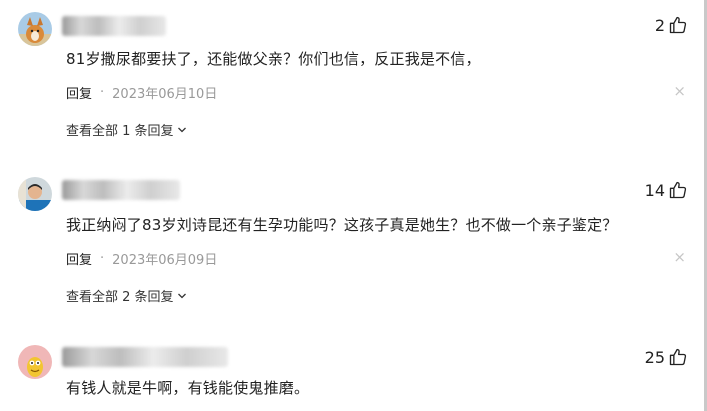 The height and width of the screenshot is (411, 707). Describe the element at coordinates (188, 388) in the screenshot. I see `comment-text: 有钱人就是牛啊，有钱能使鬼推磨。` at that location.